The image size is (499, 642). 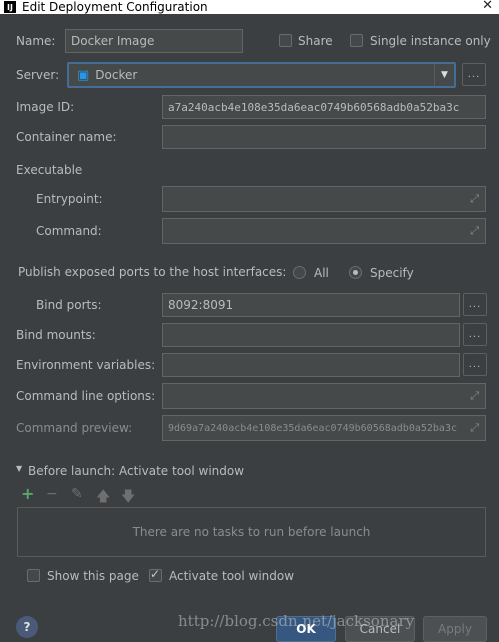 What do you see at coordinates (49, 170) in the screenshot?
I see `executable-section-title: Executable` at bounding box center [49, 170].